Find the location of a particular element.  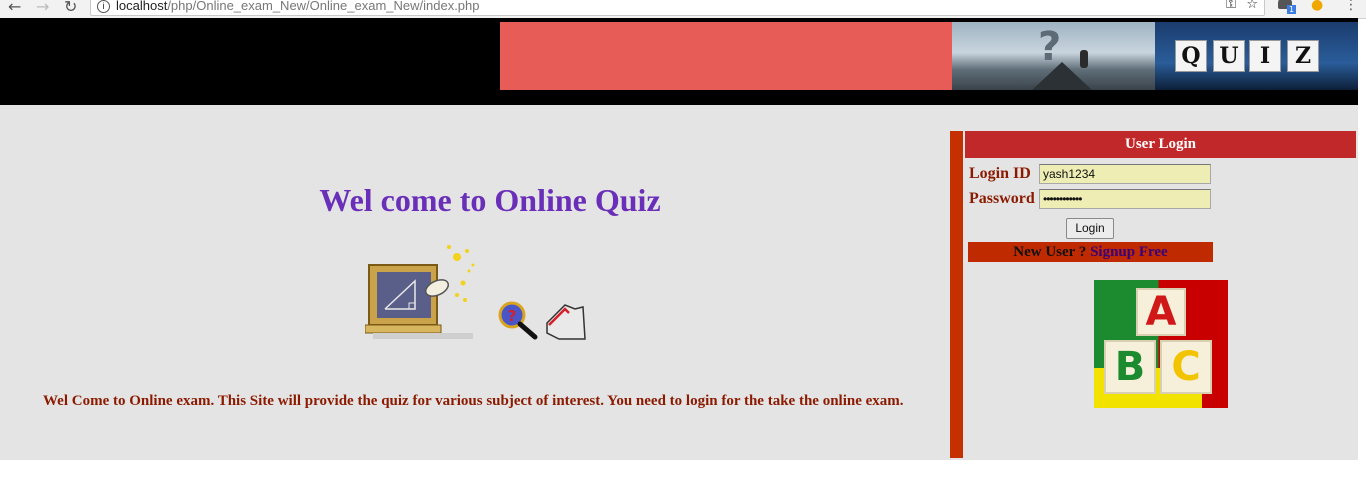

road-question-banner-image: ? is located at coordinates (1053, 56).